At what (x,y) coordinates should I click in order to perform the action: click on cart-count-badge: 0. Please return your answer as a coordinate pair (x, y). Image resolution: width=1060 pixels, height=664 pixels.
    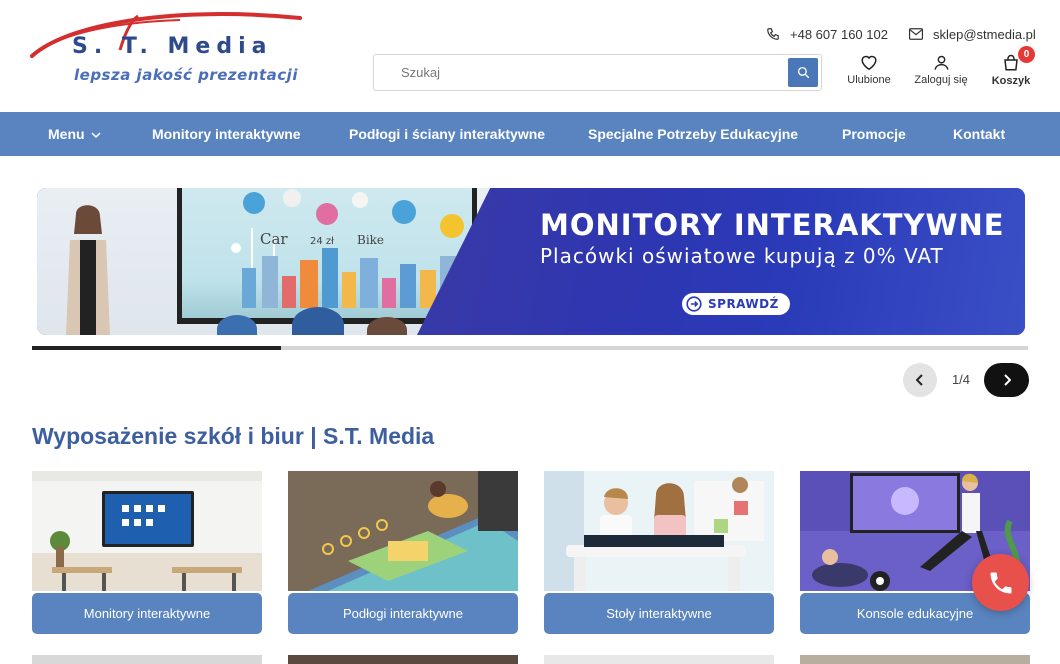
    Looking at the image, I should click on (1026, 54).